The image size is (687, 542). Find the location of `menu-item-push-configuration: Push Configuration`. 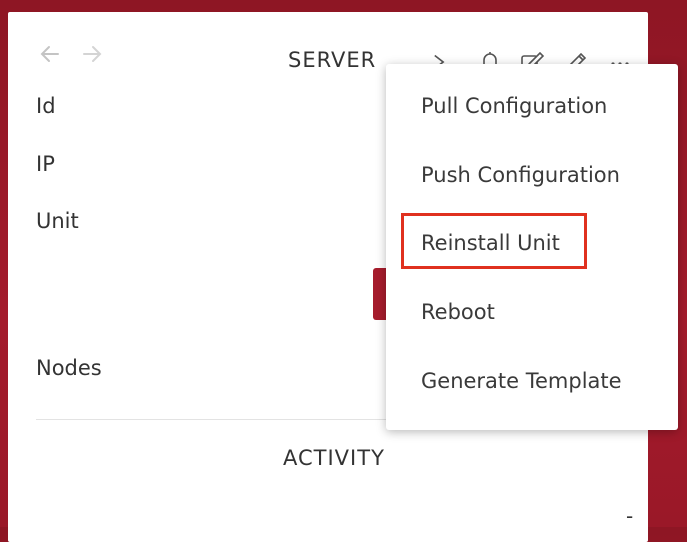

menu-item-push-configuration: Push Configuration is located at coordinates (520, 175).